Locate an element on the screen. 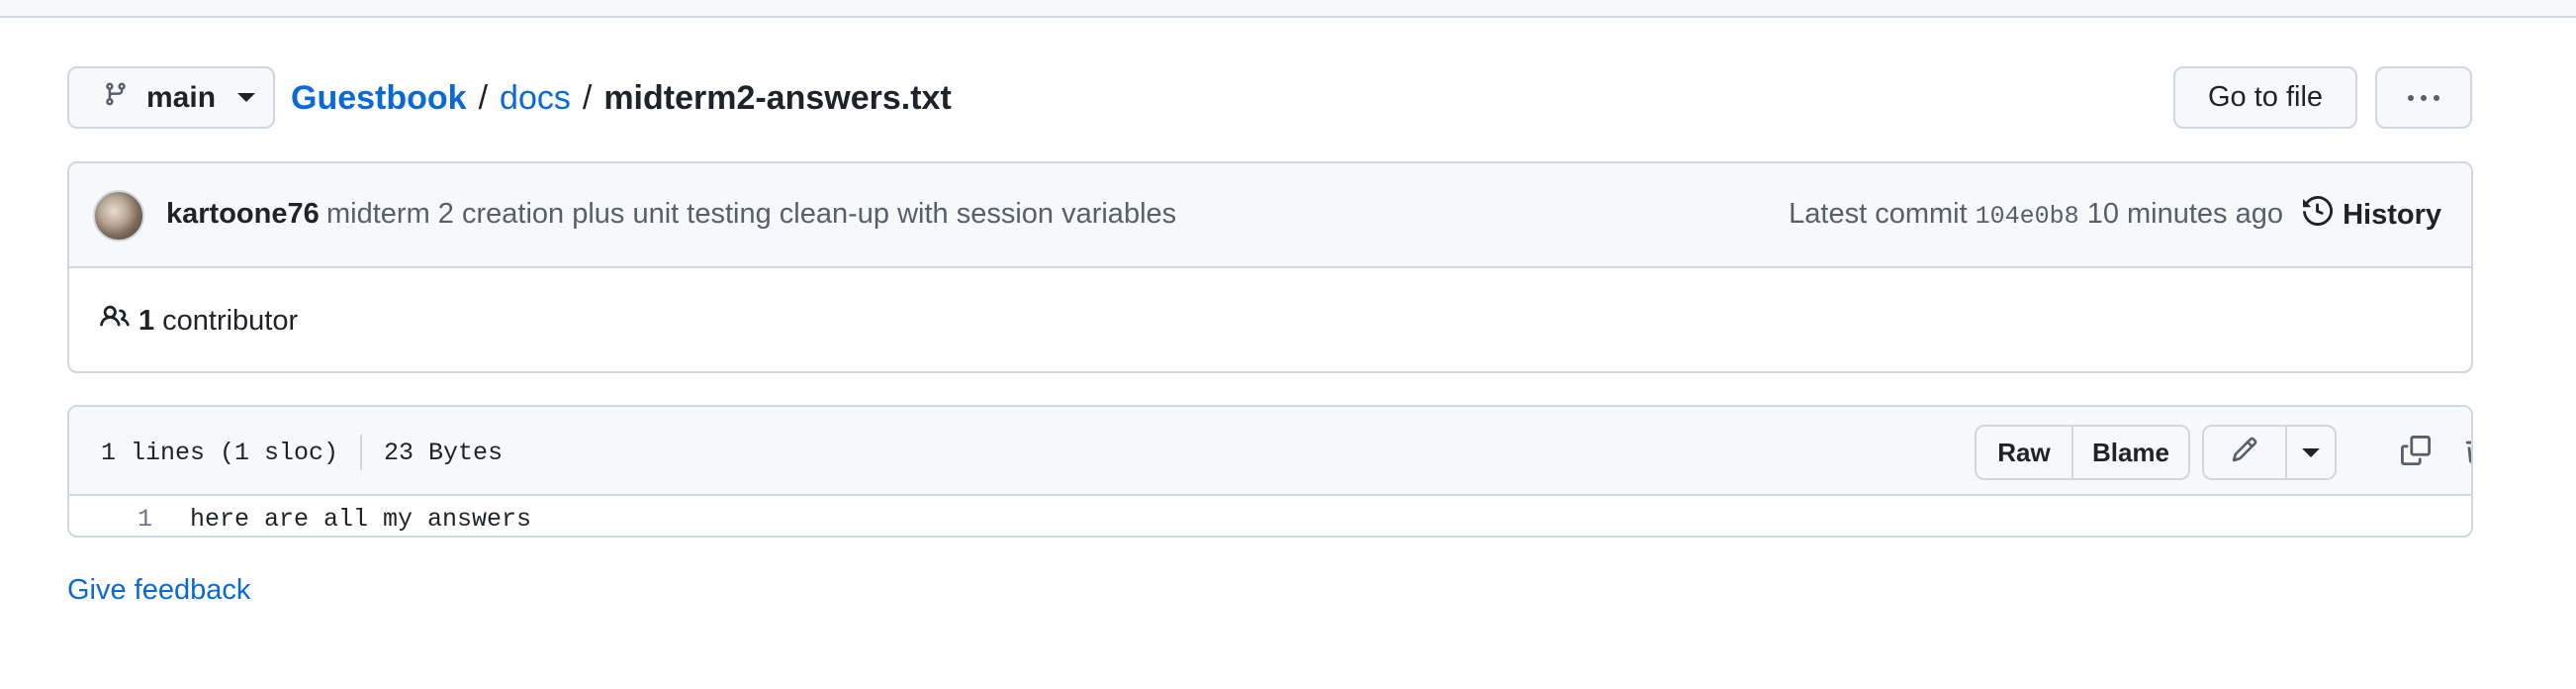 This screenshot has height=689, width=2576. blame-button: Blame is located at coordinates (2129, 452).